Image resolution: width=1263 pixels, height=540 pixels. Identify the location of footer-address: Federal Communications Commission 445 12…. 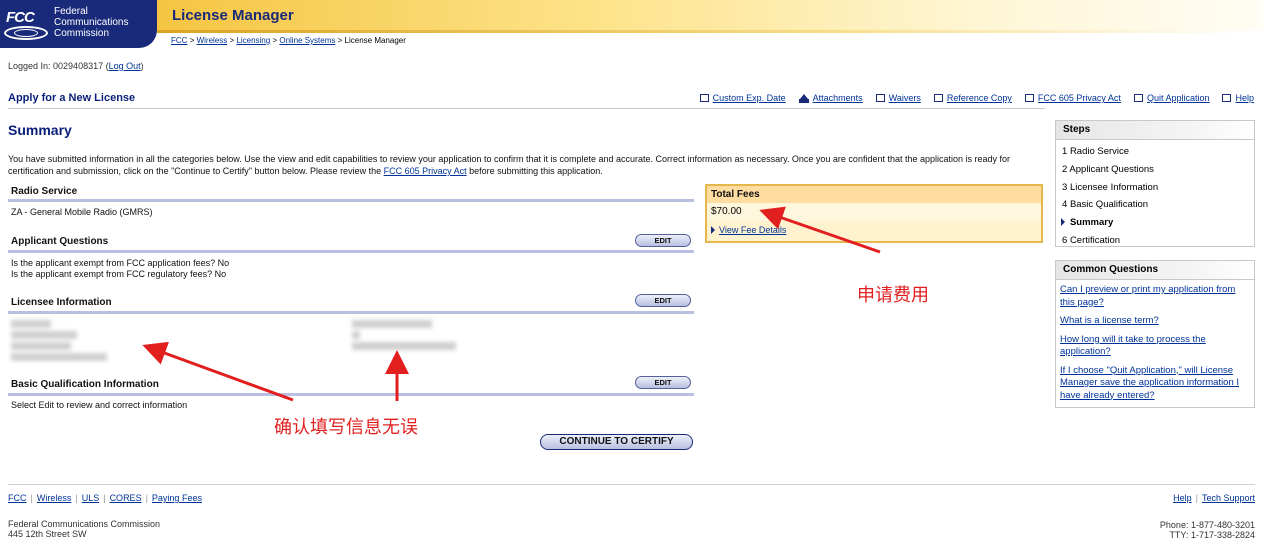
(84, 529).